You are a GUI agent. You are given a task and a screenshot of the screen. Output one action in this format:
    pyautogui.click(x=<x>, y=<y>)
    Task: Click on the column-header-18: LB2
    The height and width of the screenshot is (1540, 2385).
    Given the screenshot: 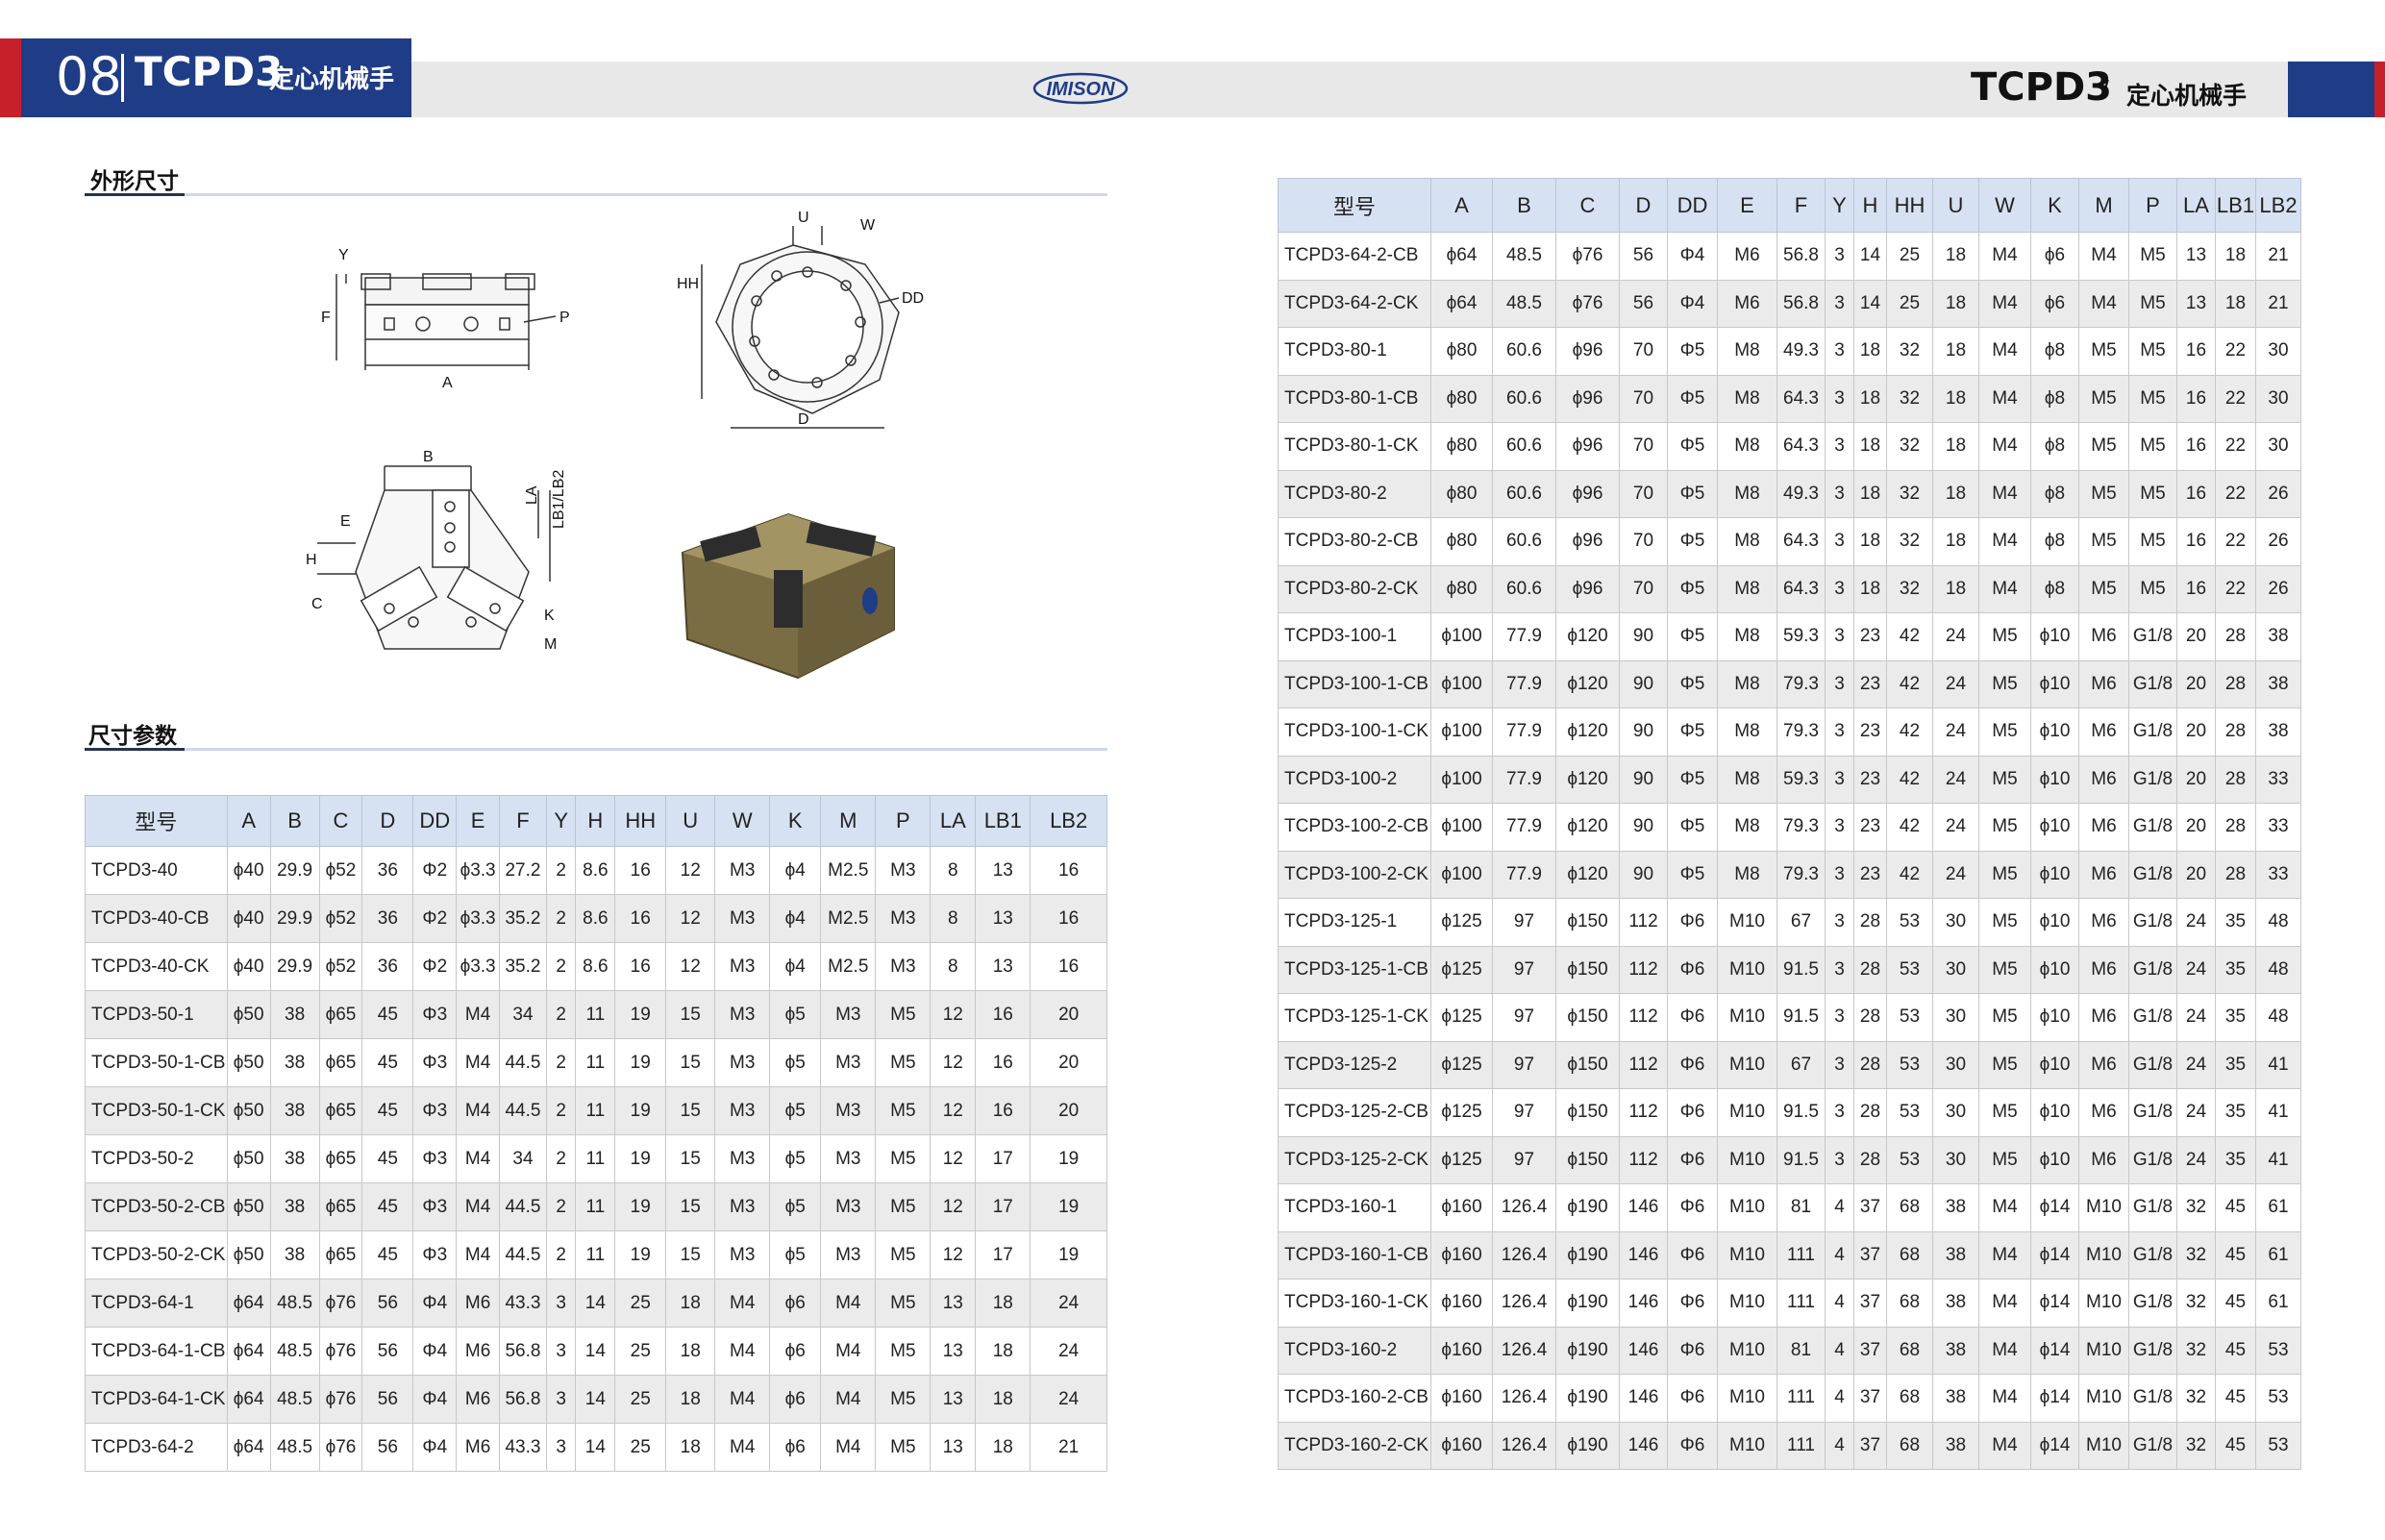 What is the action you would take?
    pyautogui.click(x=1068, y=821)
    